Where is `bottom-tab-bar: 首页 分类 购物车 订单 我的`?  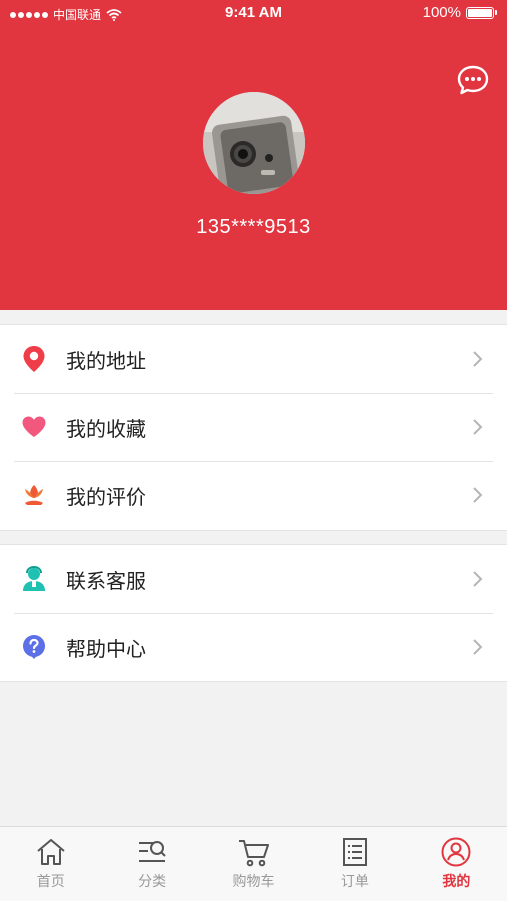 bottom-tab-bar: 首页 分类 购物车 订单 我的 is located at coordinates (253, 863).